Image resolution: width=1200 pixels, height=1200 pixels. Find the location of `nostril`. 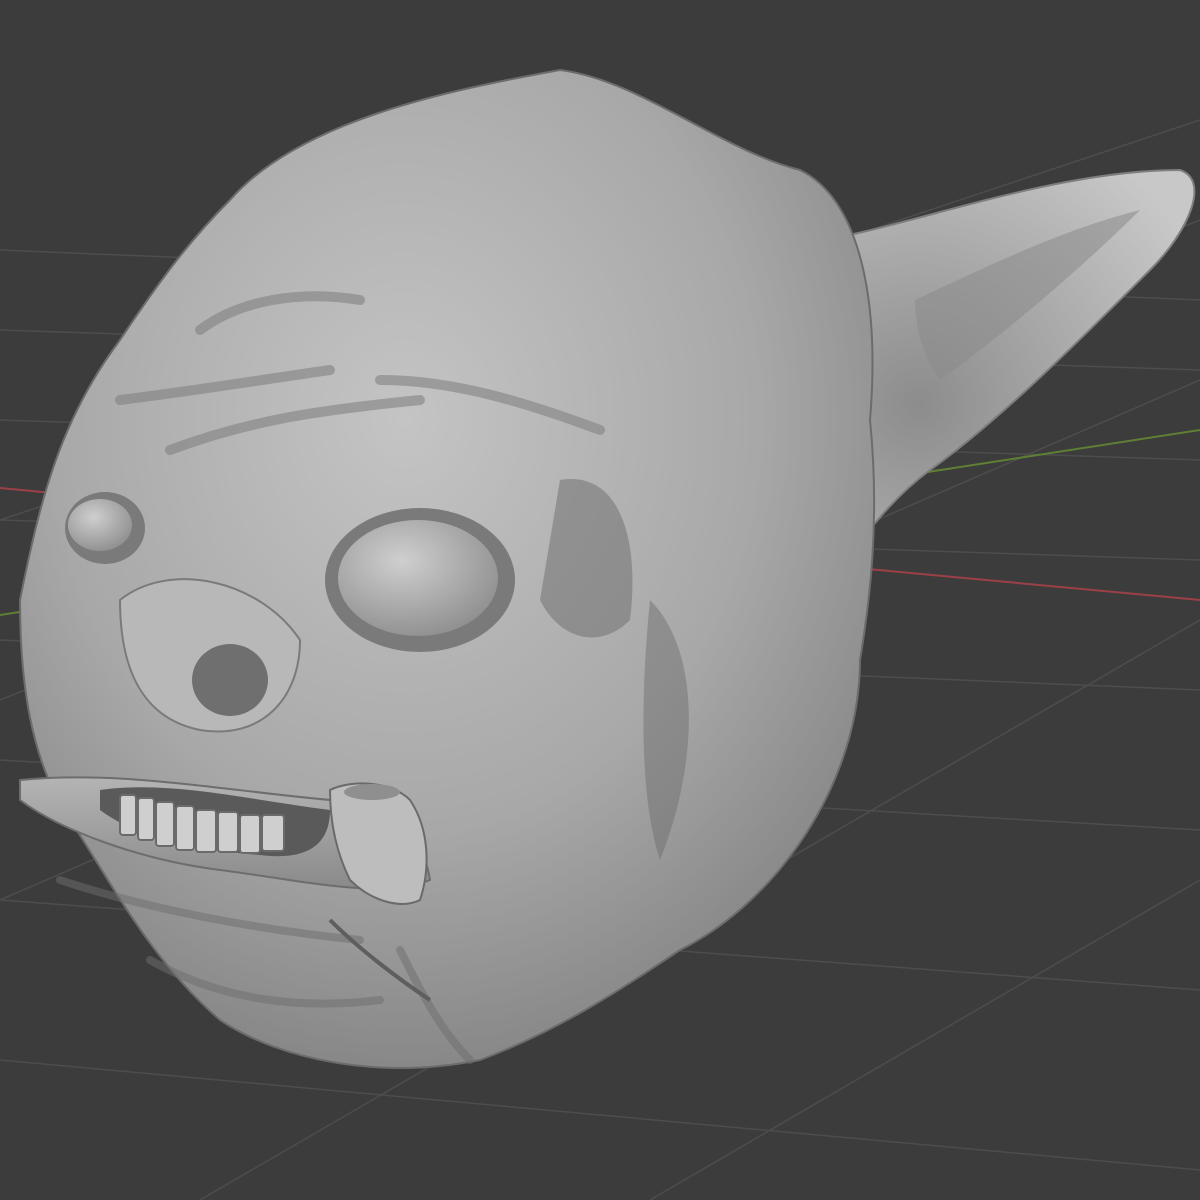

nostril is located at coordinates (230, 680).